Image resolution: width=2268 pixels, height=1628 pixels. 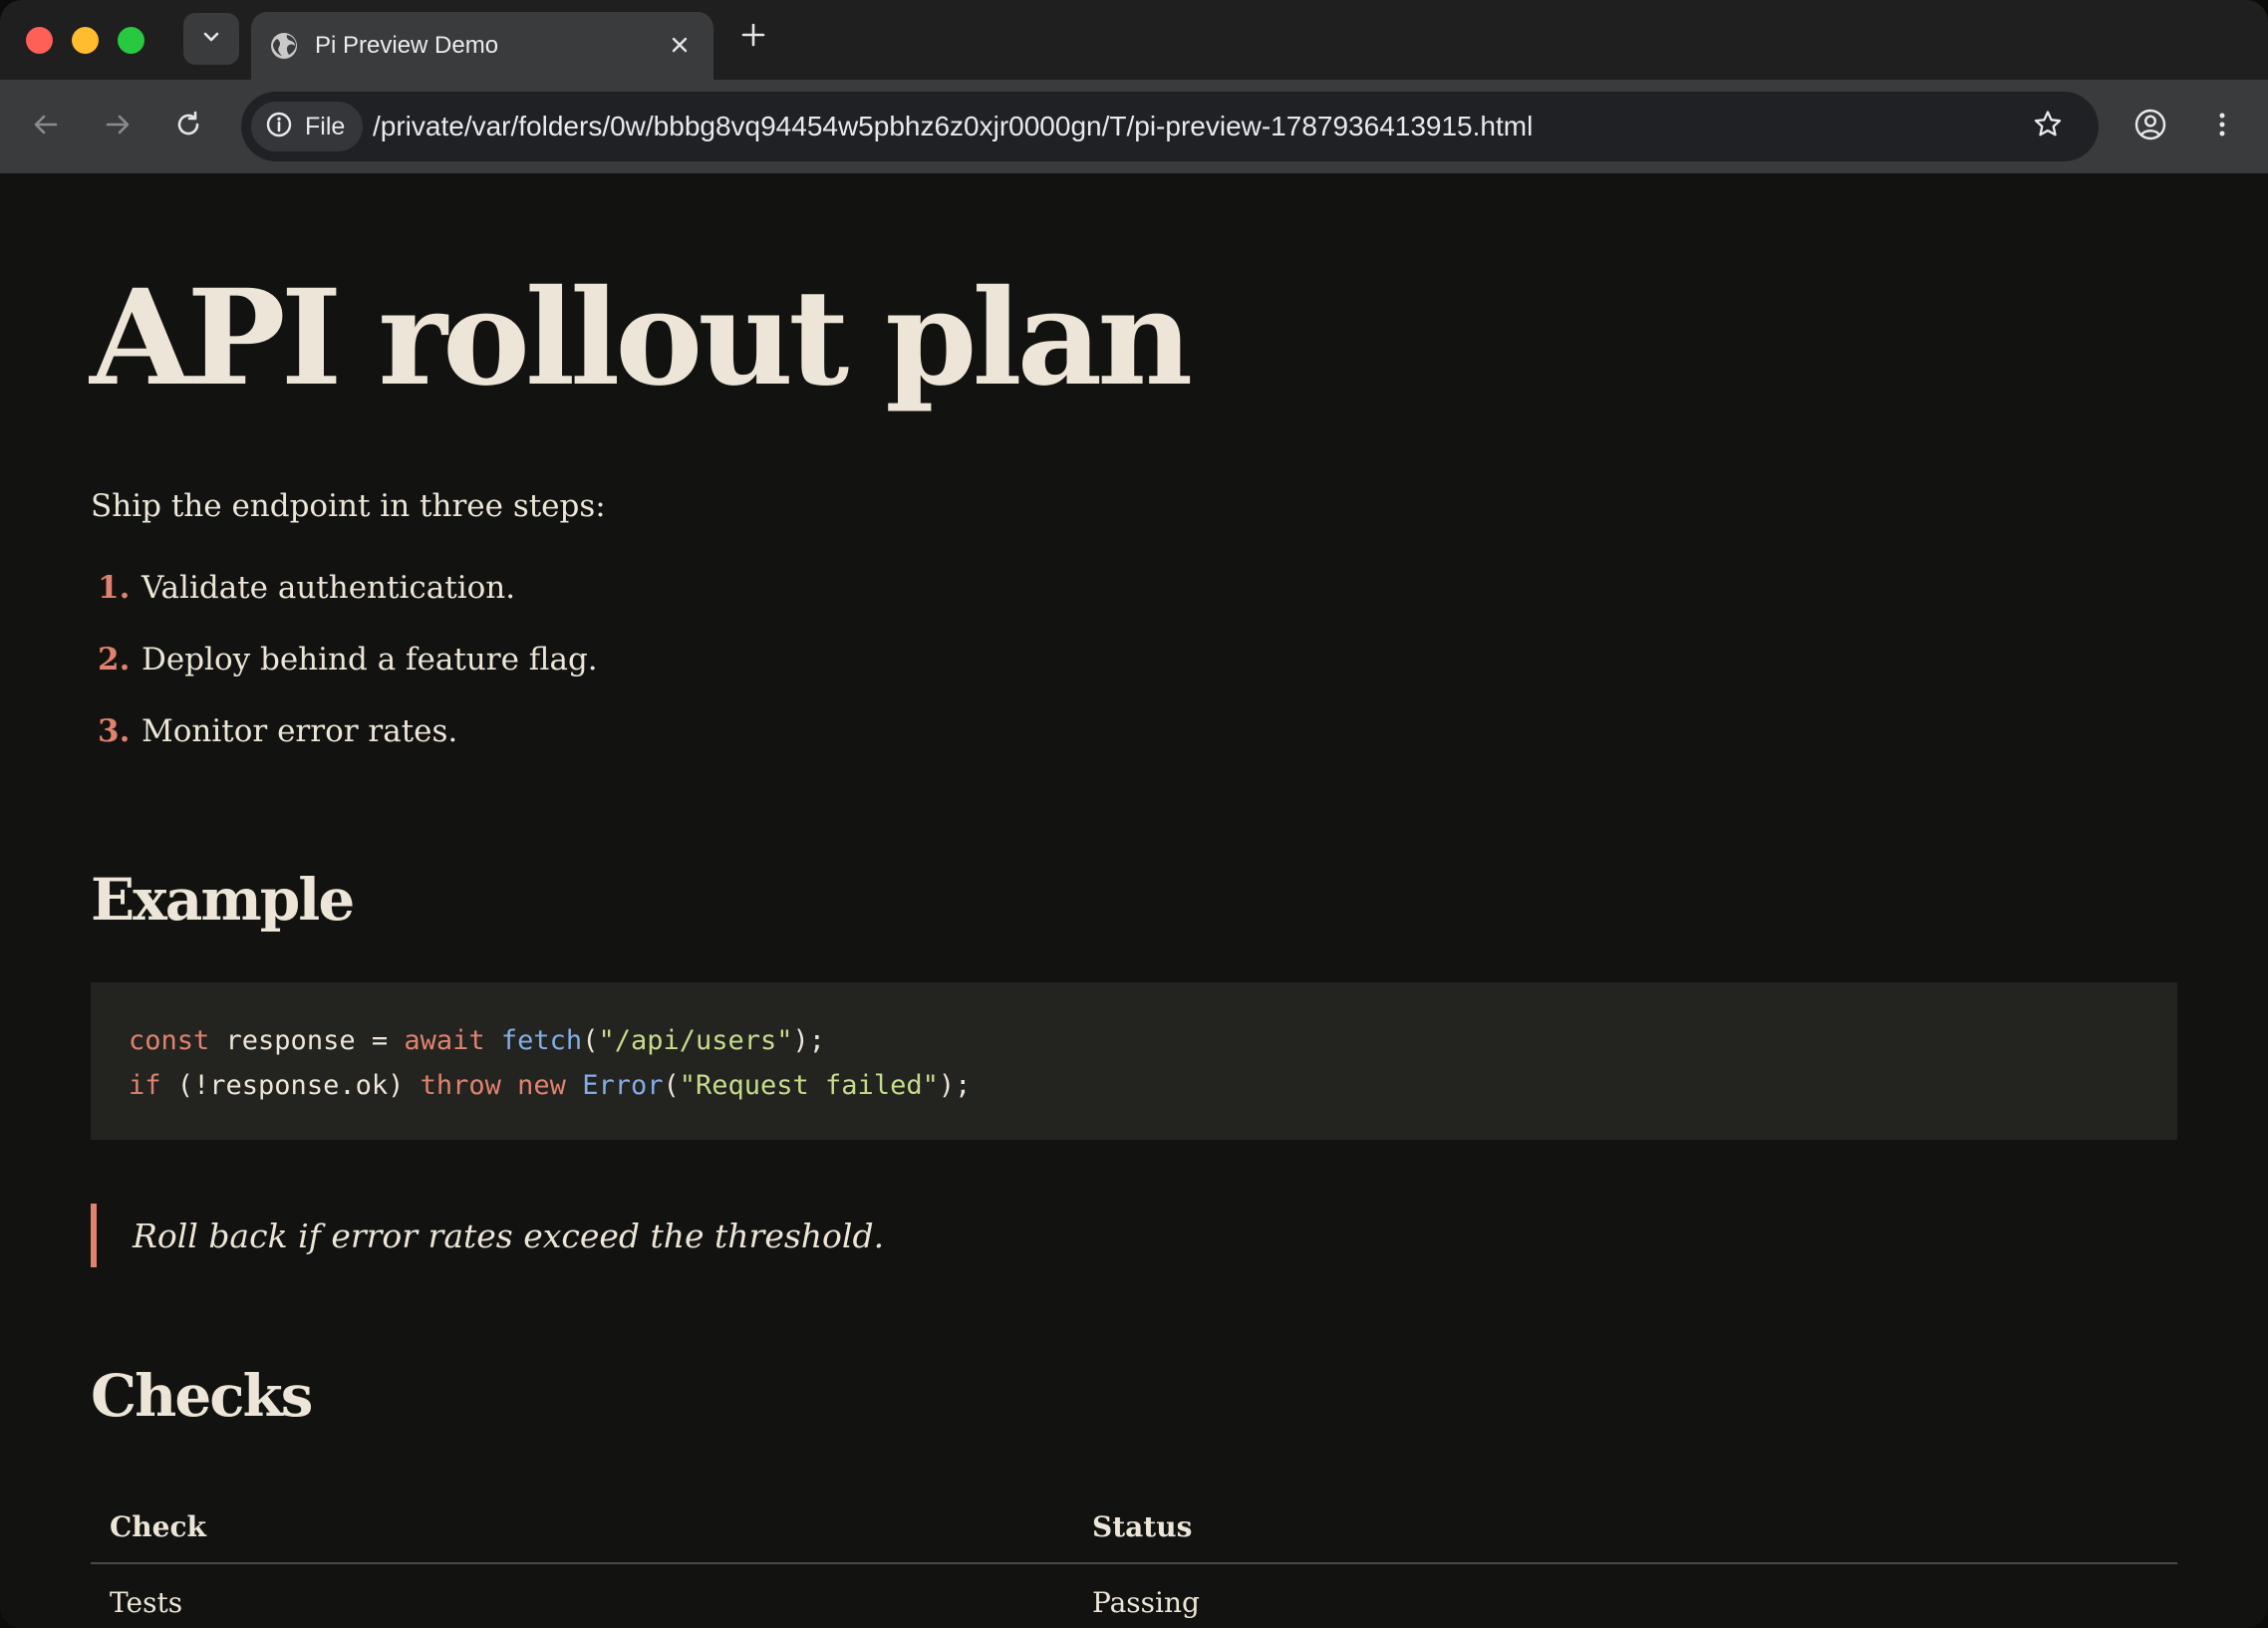 I want to click on back-icon, so click(x=46, y=126).